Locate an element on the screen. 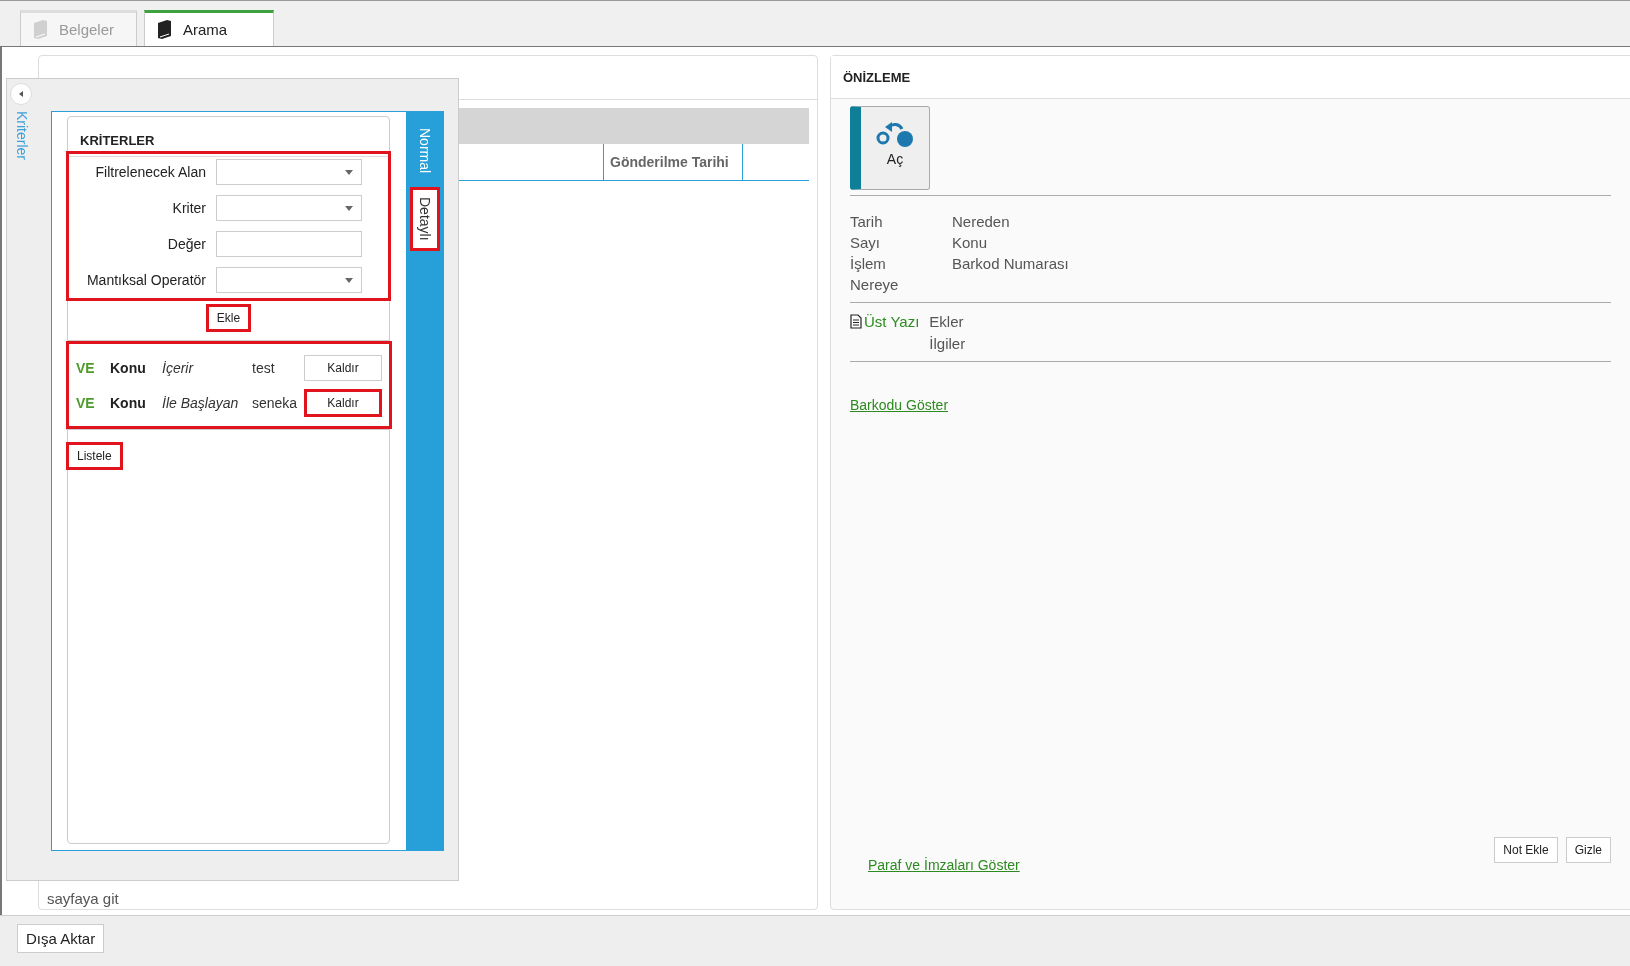 This screenshot has width=1630, height=966. meta-label: Barkod Numarası is located at coordinates (1010, 264).